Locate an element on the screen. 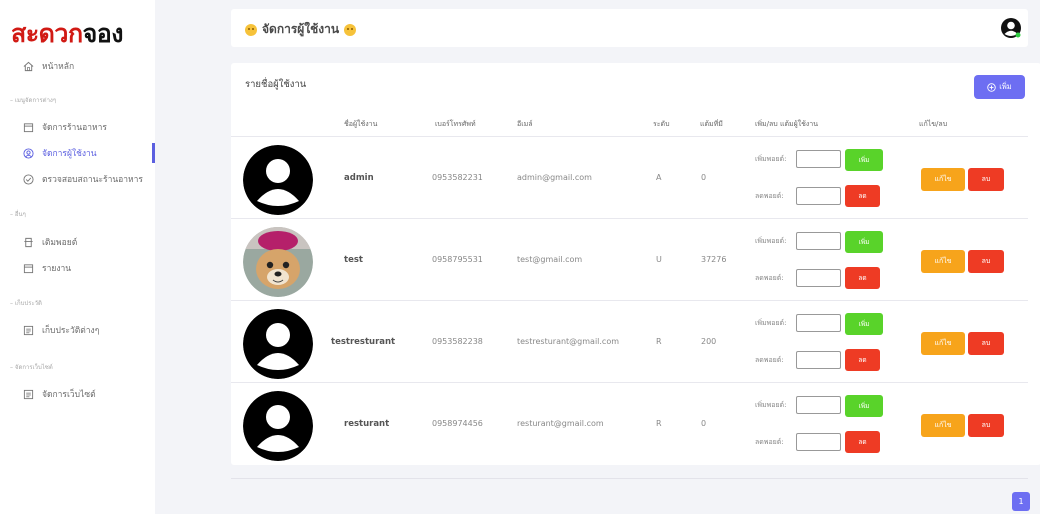  sidebar-section-history: – เก็บประวัติ is located at coordinates (26, 303).